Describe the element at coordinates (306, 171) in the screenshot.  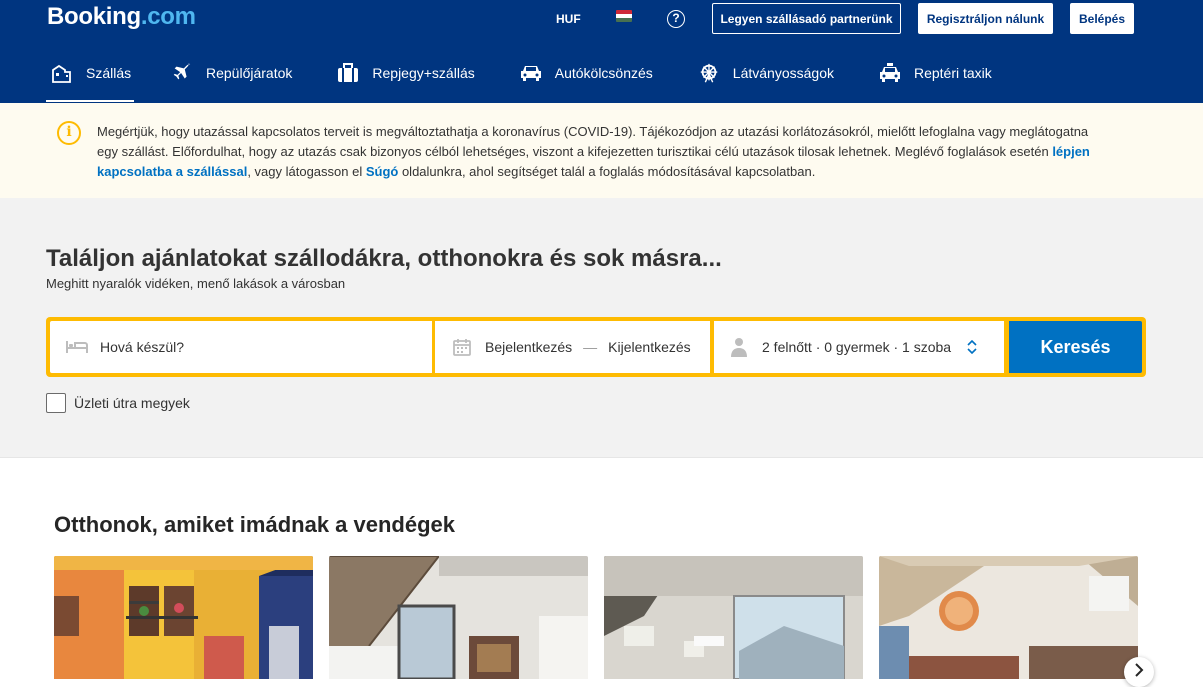
I see `notice-text-part-2: , vagy látogasson el` at that location.